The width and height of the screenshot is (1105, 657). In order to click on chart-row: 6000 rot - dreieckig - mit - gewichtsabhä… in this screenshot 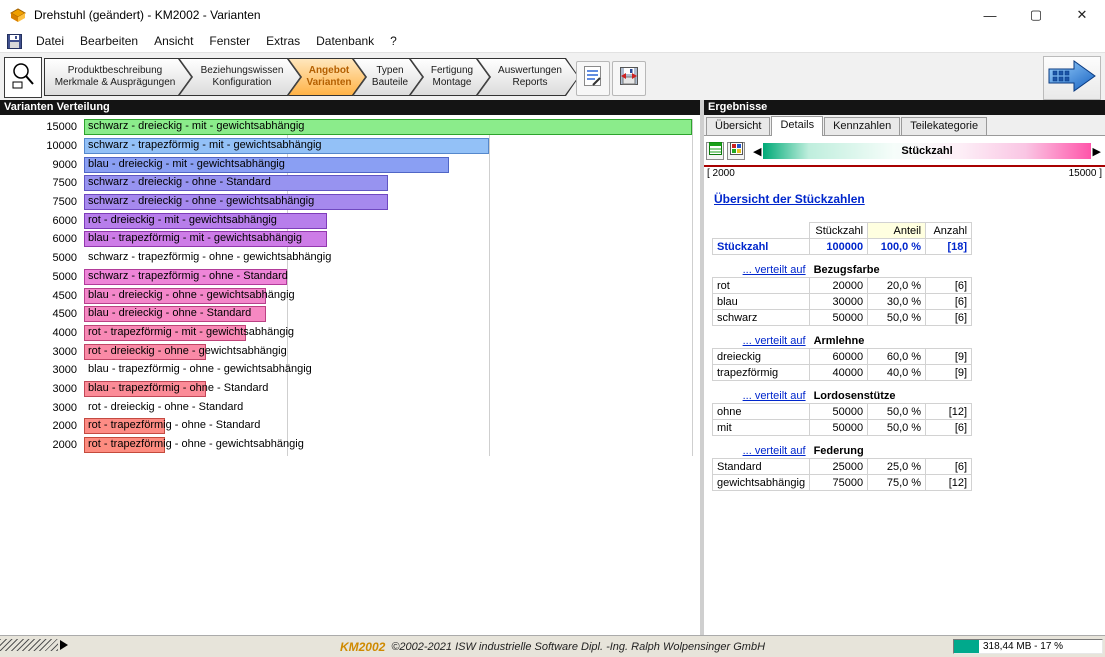, I will do `click(350, 220)`.